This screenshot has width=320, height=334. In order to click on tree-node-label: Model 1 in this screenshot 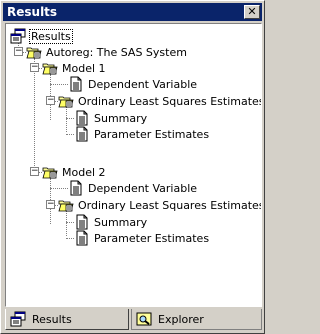, I will do `click(84, 68)`.